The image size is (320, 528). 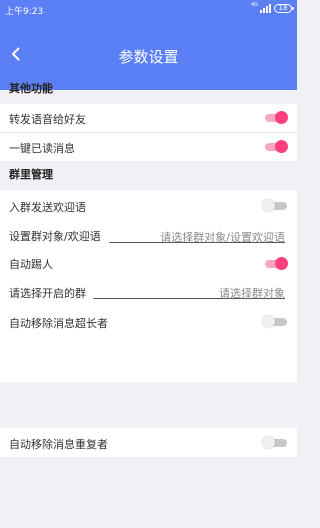 I want to click on section-header-other: 其他功能, so click(x=31, y=88).